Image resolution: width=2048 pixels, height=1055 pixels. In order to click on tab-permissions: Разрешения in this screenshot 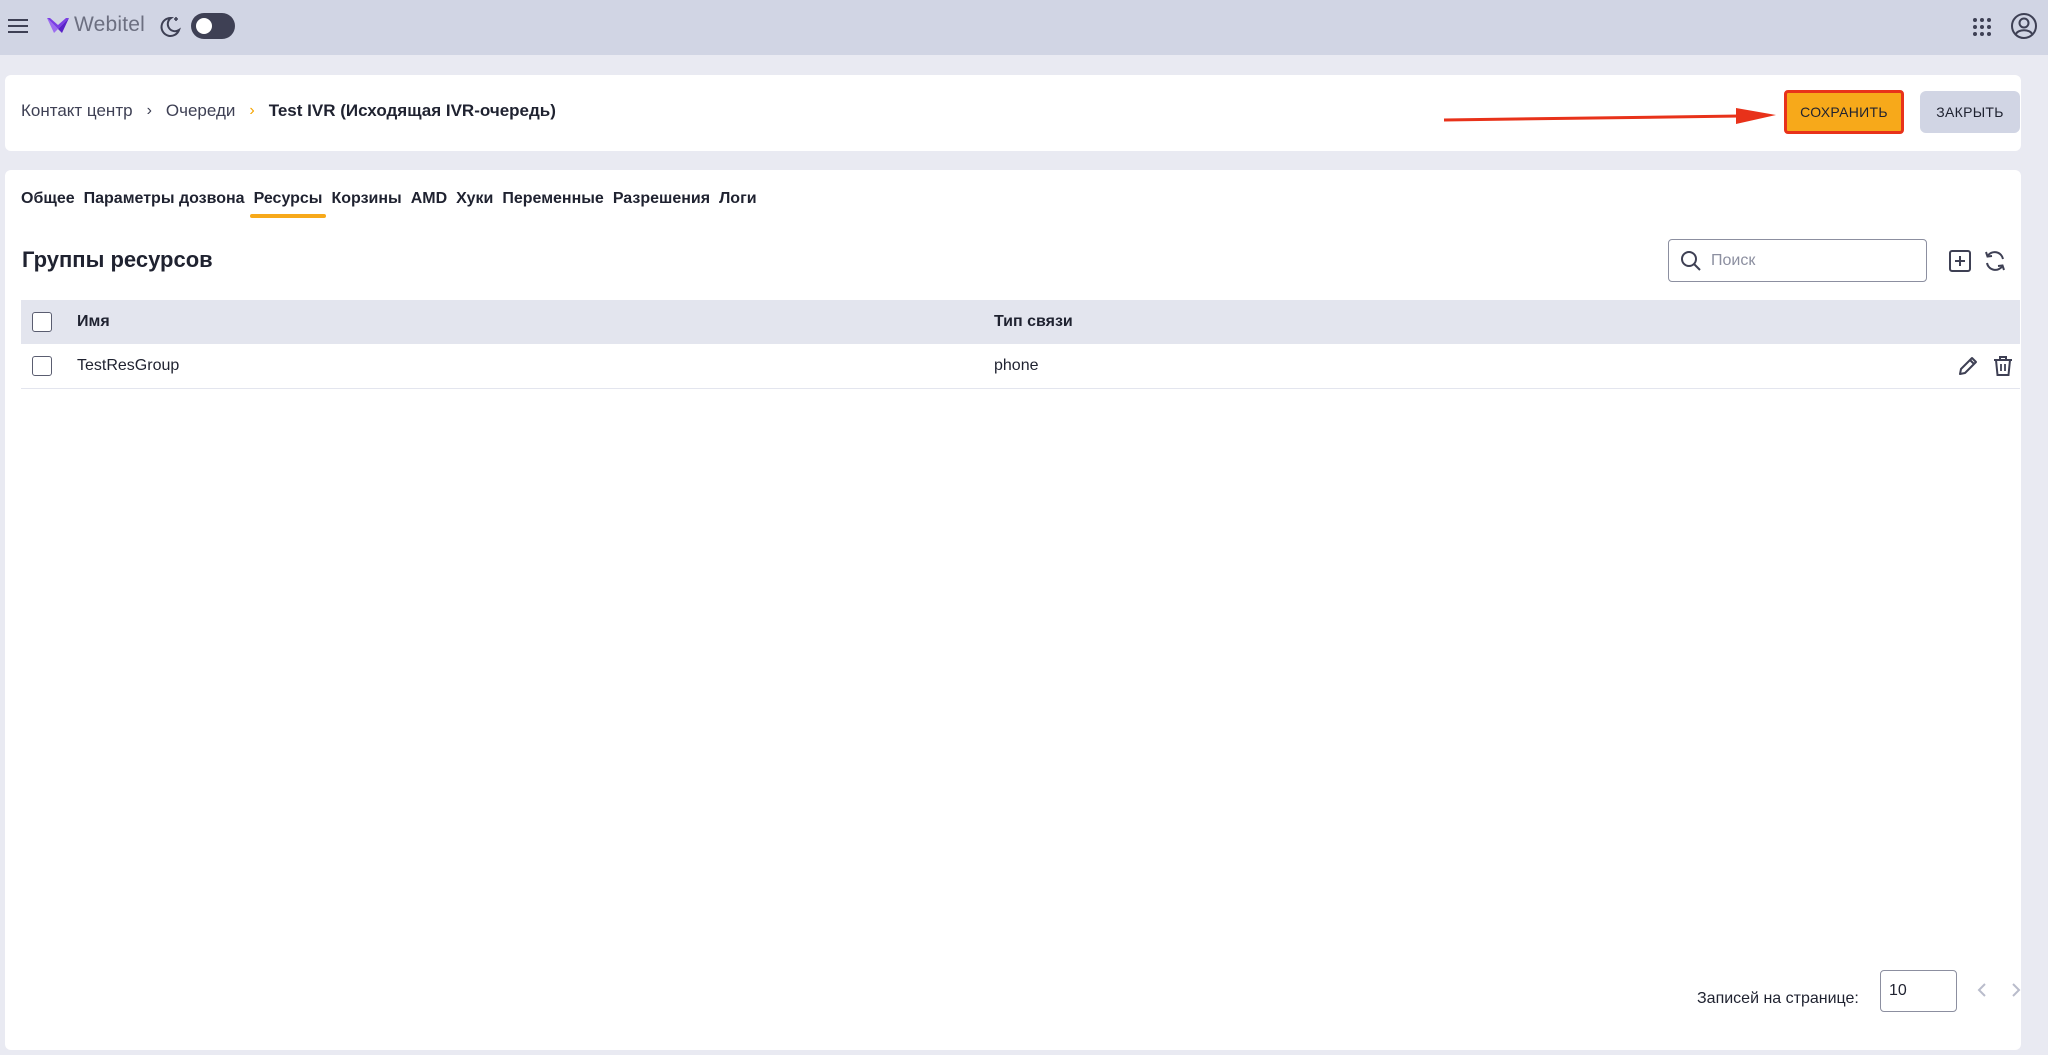, I will do `click(661, 202)`.